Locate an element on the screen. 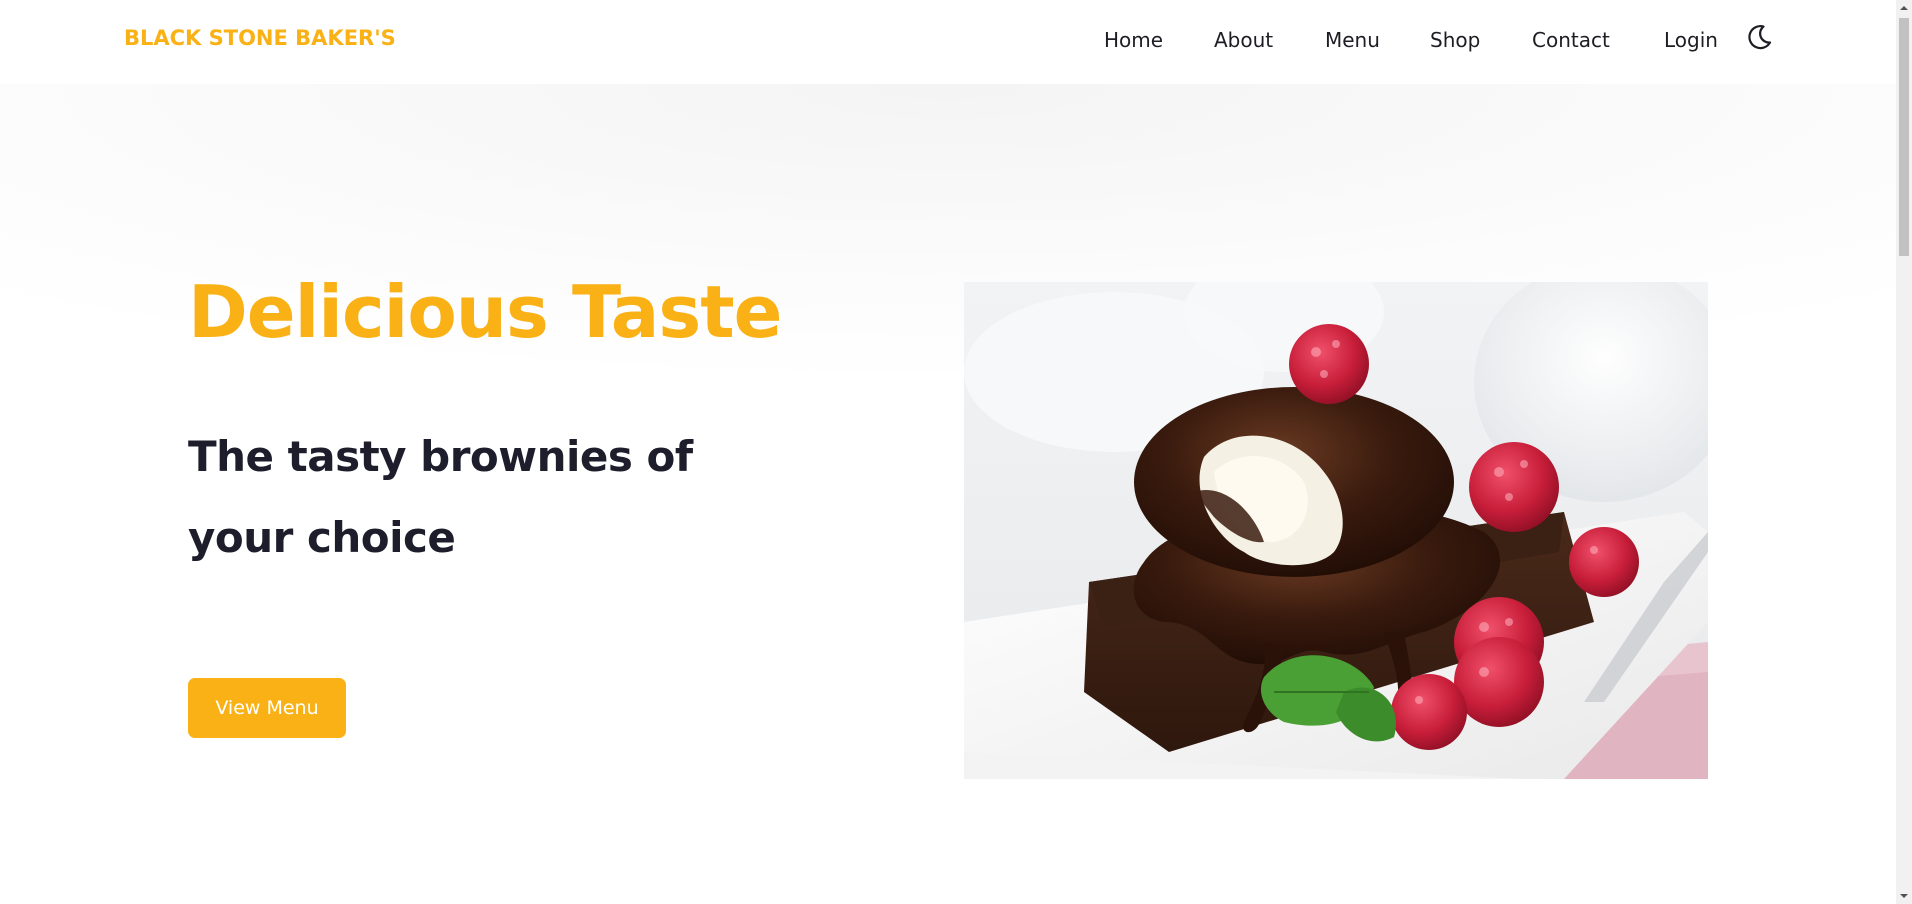 The width and height of the screenshot is (1912, 904). nav-link-login: Login is located at coordinates (1691, 40).